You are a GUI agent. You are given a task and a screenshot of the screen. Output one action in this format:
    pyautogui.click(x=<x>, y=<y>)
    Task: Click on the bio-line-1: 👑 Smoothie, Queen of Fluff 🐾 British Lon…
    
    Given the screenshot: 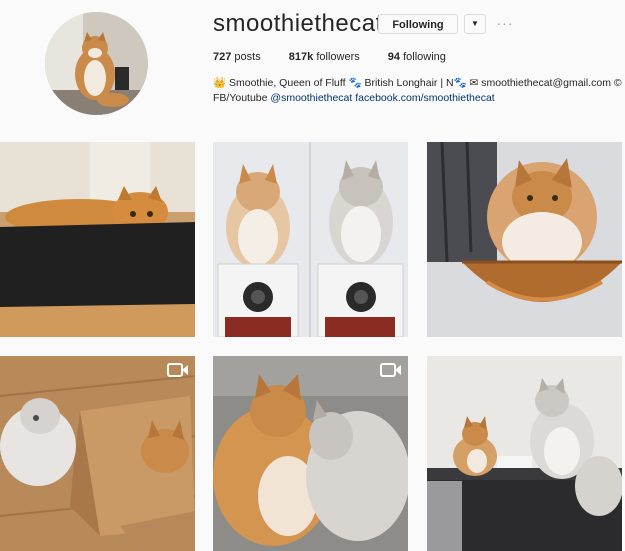 What is the action you would take?
    pyautogui.click(x=417, y=83)
    